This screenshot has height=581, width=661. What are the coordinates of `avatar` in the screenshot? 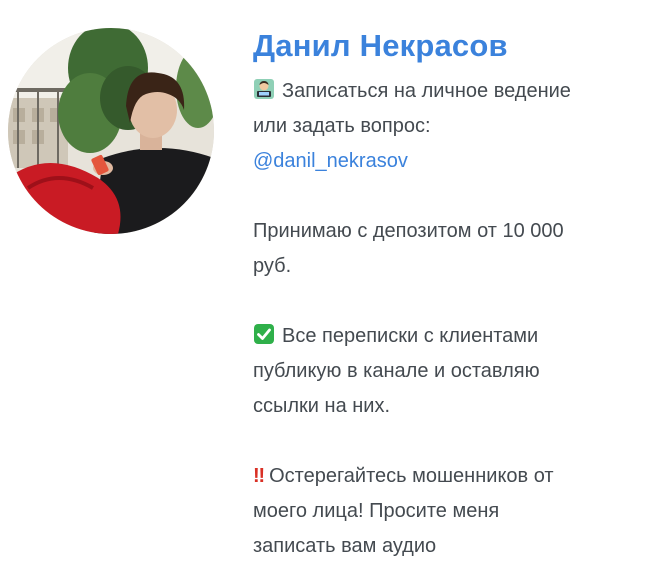 It's located at (111, 131).